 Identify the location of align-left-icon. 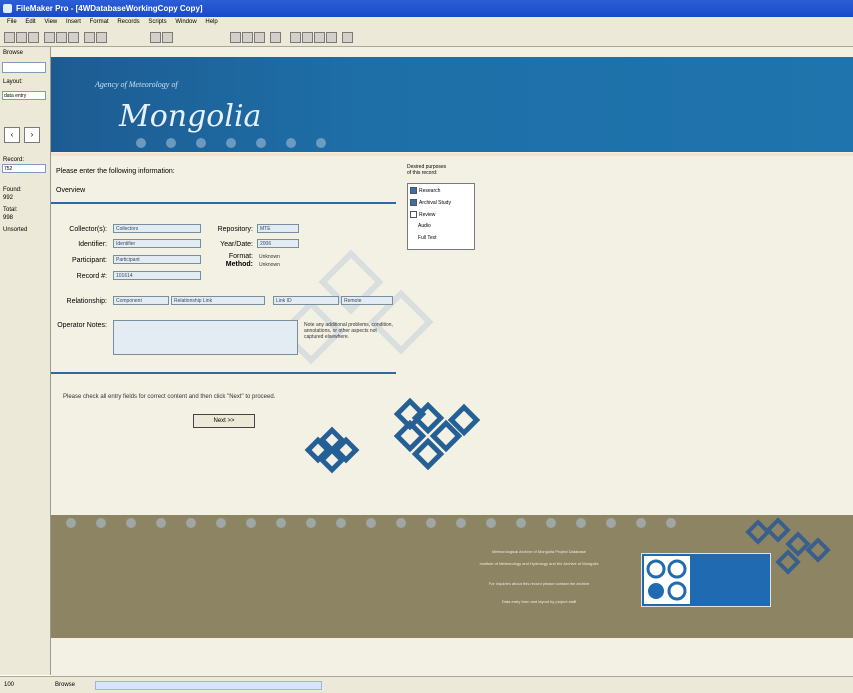
(319, 37).